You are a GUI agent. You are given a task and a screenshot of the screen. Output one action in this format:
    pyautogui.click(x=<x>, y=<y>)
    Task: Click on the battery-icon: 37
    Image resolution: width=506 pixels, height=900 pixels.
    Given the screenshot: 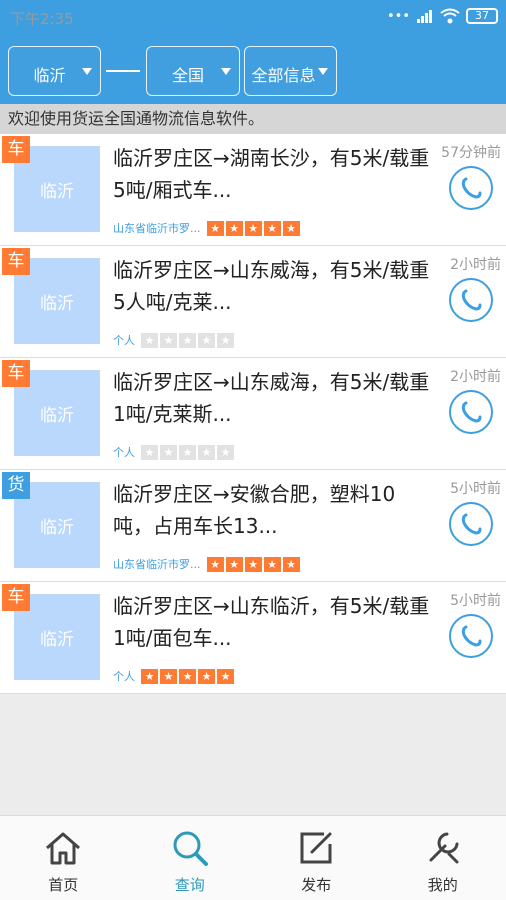 What is the action you would take?
    pyautogui.click(x=482, y=16)
    